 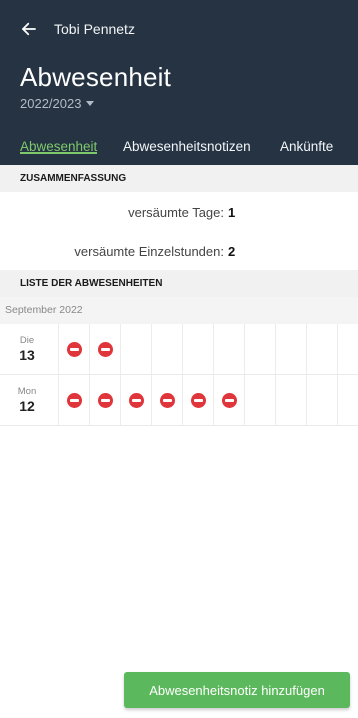 What do you see at coordinates (51, 103) in the screenshot?
I see `school-year-label: 2022/2023` at bounding box center [51, 103].